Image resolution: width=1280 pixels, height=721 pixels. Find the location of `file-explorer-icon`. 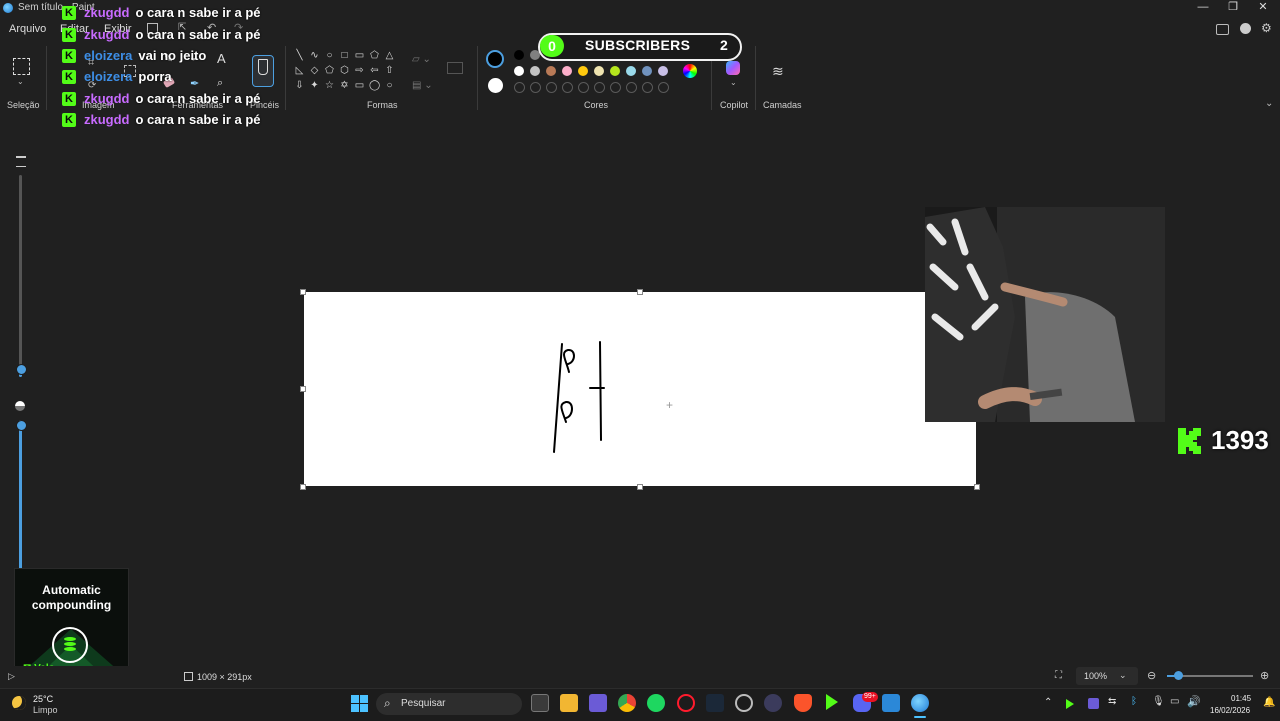

file-explorer-icon is located at coordinates (569, 703).